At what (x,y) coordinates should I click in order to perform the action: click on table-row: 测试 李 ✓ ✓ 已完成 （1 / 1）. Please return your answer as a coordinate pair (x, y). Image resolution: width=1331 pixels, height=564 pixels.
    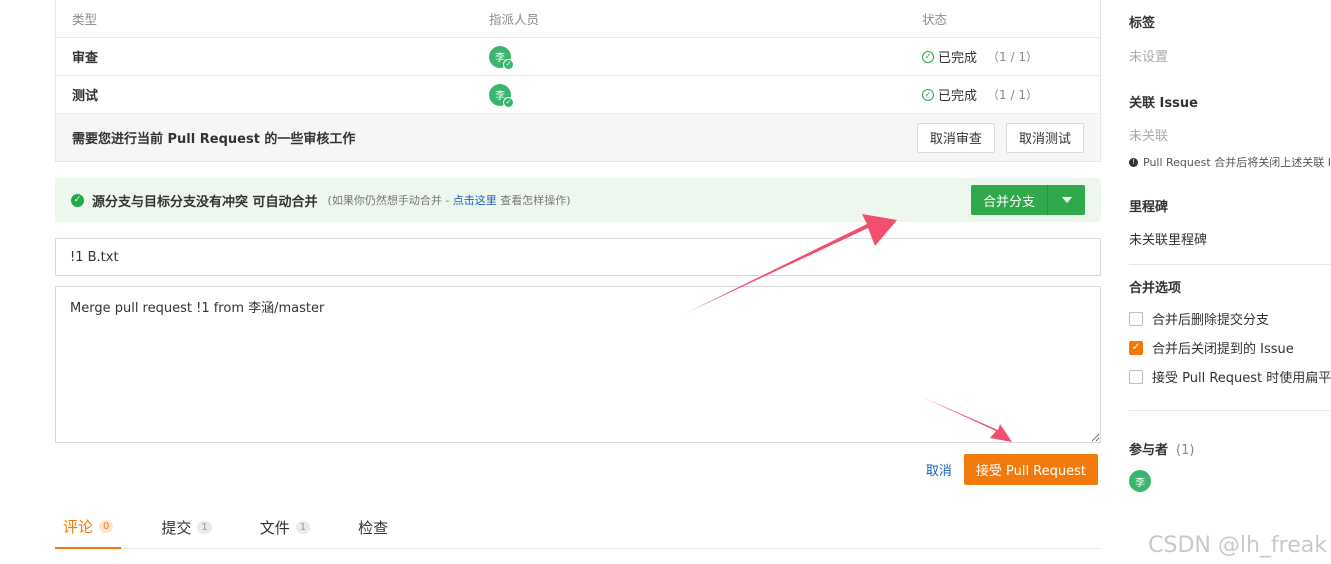
    Looking at the image, I should click on (578, 94).